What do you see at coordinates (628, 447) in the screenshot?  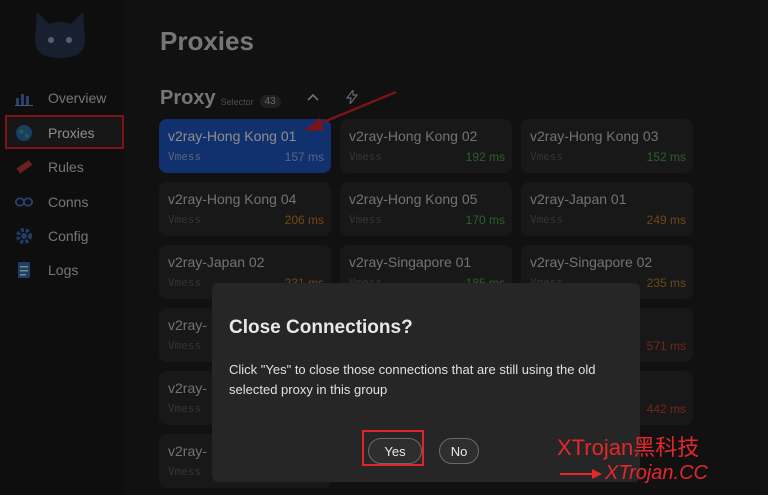 I see `watermark-title: XTrojan黑科技` at bounding box center [628, 447].